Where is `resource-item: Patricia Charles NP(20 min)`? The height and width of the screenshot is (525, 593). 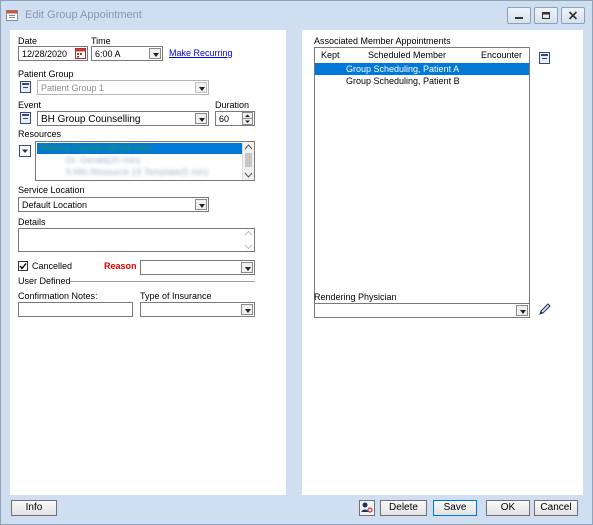
resource-item: Patricia Charles NP(20 min) is located at coordinates (96, 148).